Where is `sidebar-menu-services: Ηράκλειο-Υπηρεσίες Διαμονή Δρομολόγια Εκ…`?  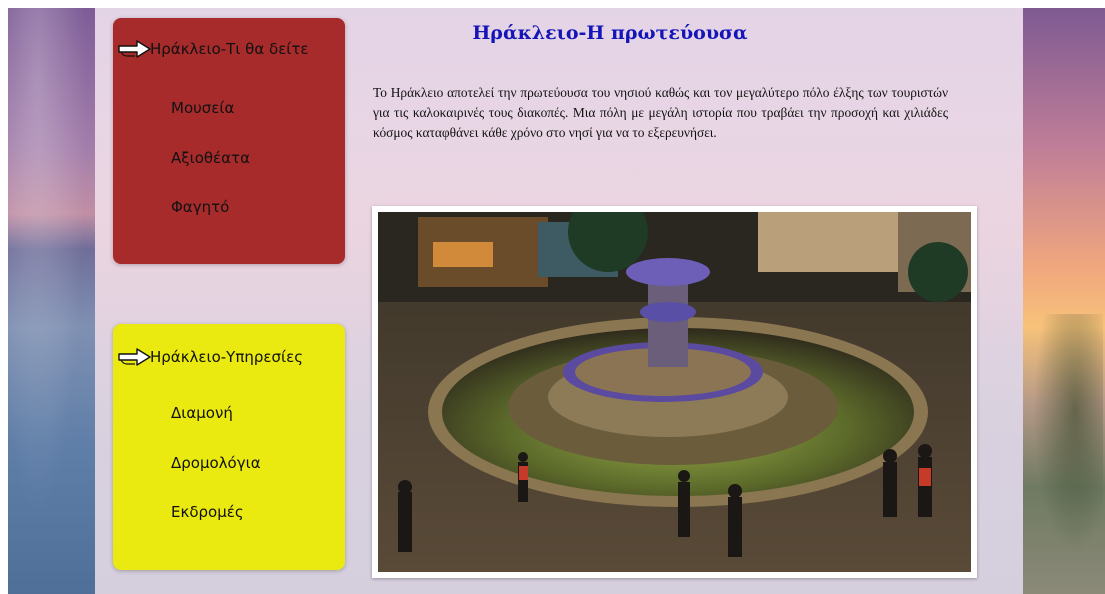
sidebar-menu-services: Ηράκλειο-Υπηρεσίες Διαμονή Δρομολόγια Εκ… is located at coordinates (229, 447).